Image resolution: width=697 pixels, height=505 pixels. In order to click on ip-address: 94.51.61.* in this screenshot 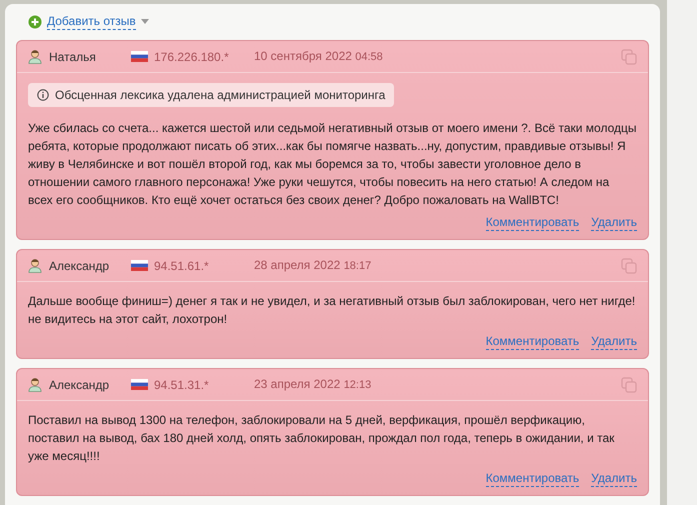, I will do `click(182, 266)`.